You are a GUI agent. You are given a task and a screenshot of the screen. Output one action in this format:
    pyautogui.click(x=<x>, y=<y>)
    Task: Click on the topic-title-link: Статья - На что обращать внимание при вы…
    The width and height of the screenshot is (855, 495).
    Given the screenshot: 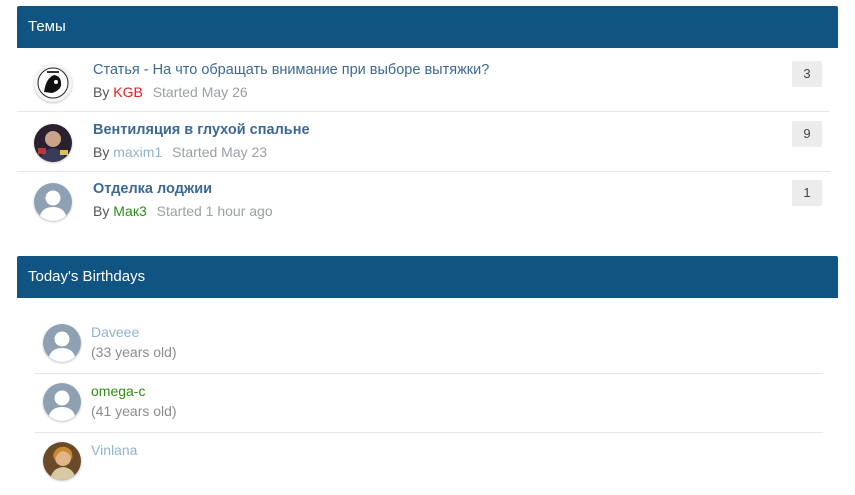 What is the action you would take?
    pyautogui.click(x=291, y=70)
    